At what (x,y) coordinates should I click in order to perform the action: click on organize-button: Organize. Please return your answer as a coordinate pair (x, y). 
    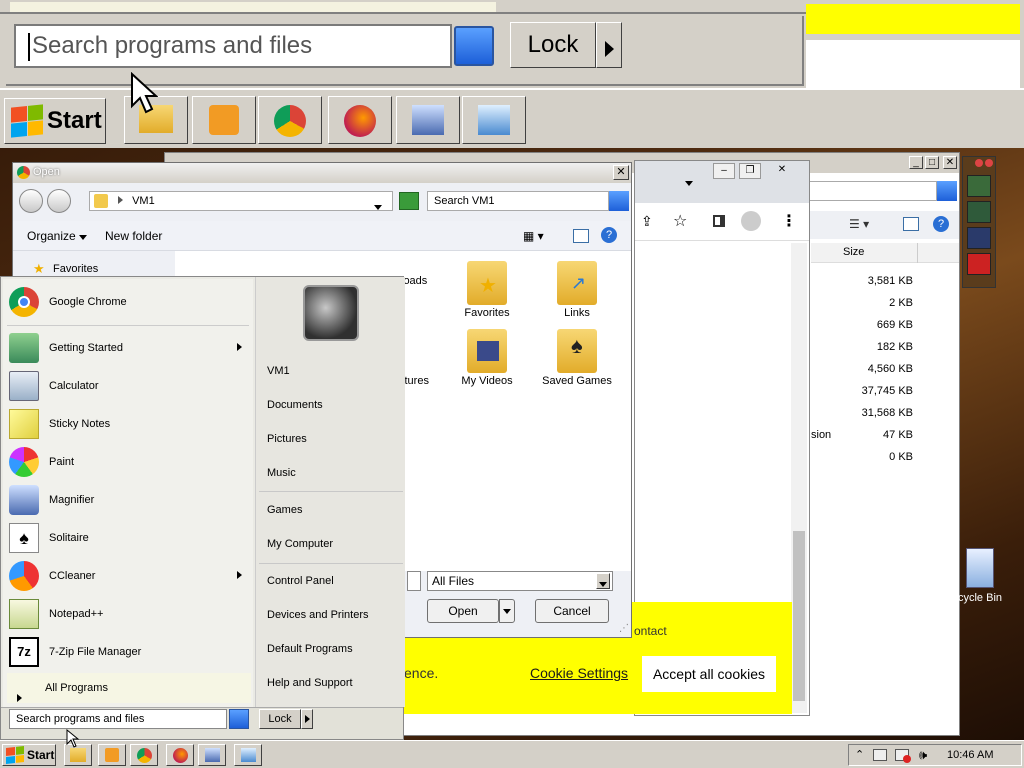
    Looking at the image, I should click on (57, 236).